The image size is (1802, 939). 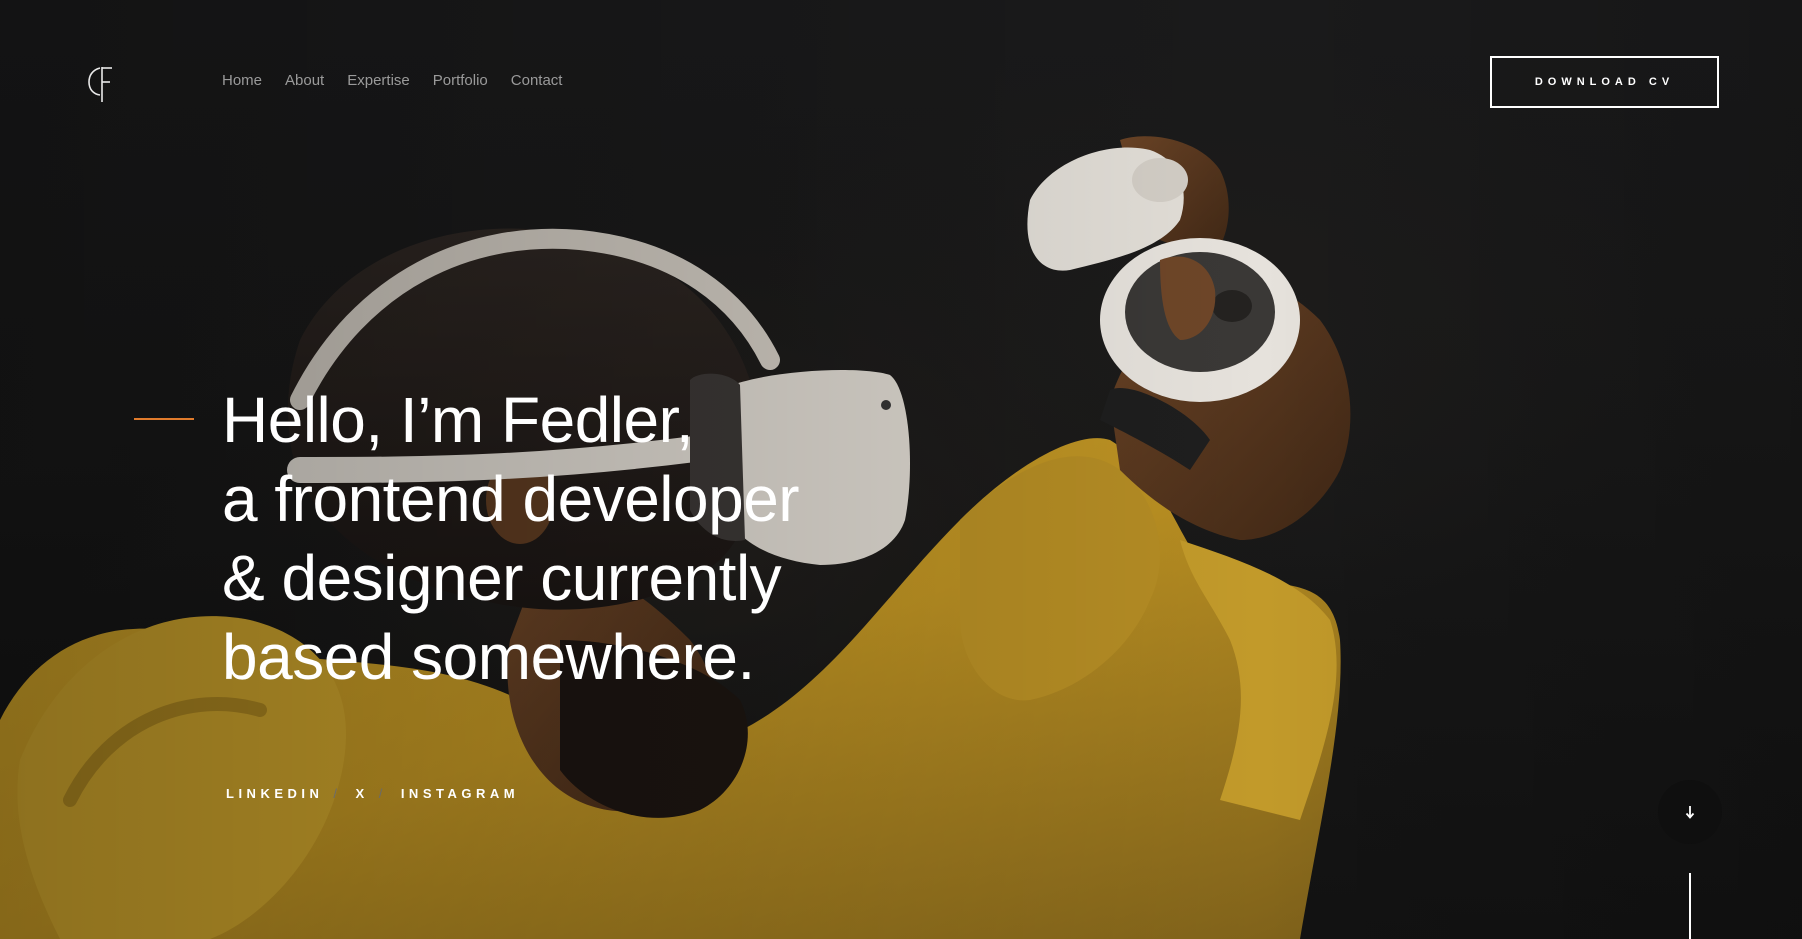 I want to click on main-nav: Home About Expertise Portfolio Contact, so click(x=392, y=80).